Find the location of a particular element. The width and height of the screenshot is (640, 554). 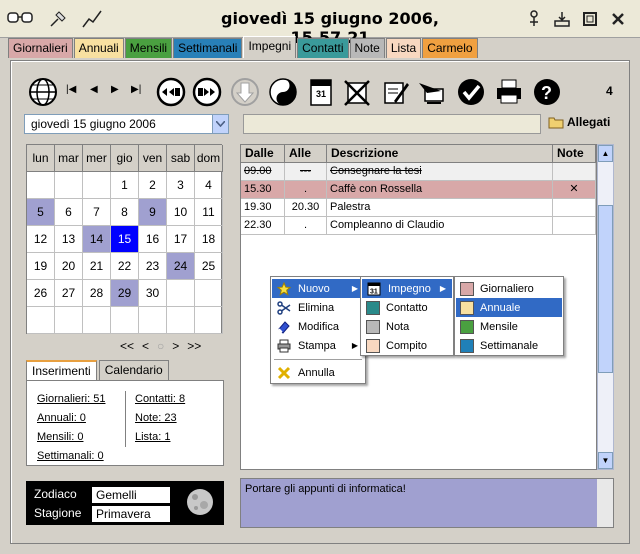

tab-contatti: Contatti is located at coordinates (323, 48).